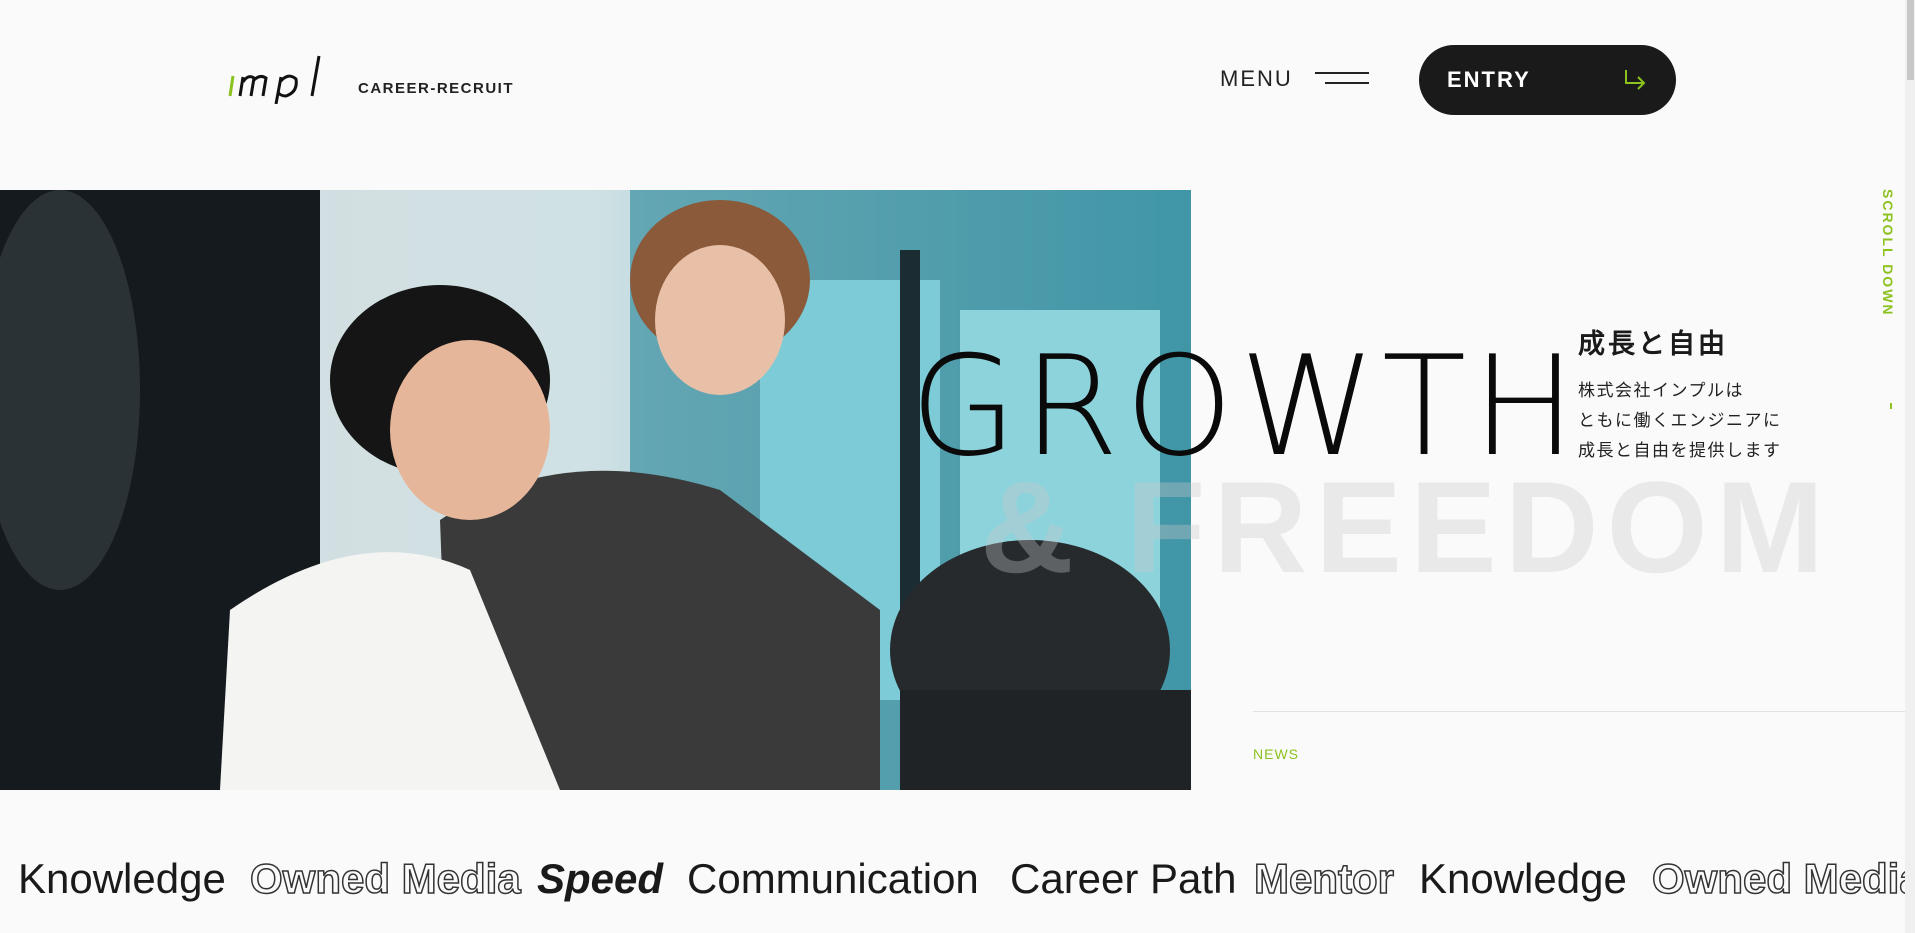  Describe the element at coordinates (1276, 754) in the screenshot. I see `news-label: NEWS` at that location.